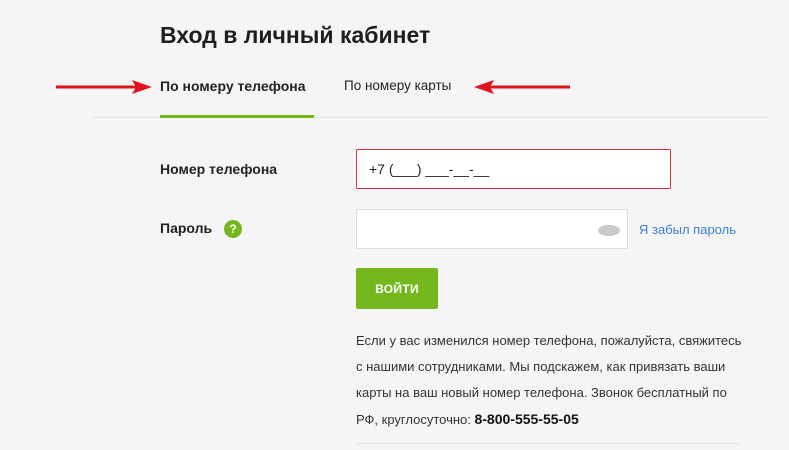 The width and height of the screenshot is (789, 450). I want to click on page-title: Вход в личный кабинет, so click(295, 35).